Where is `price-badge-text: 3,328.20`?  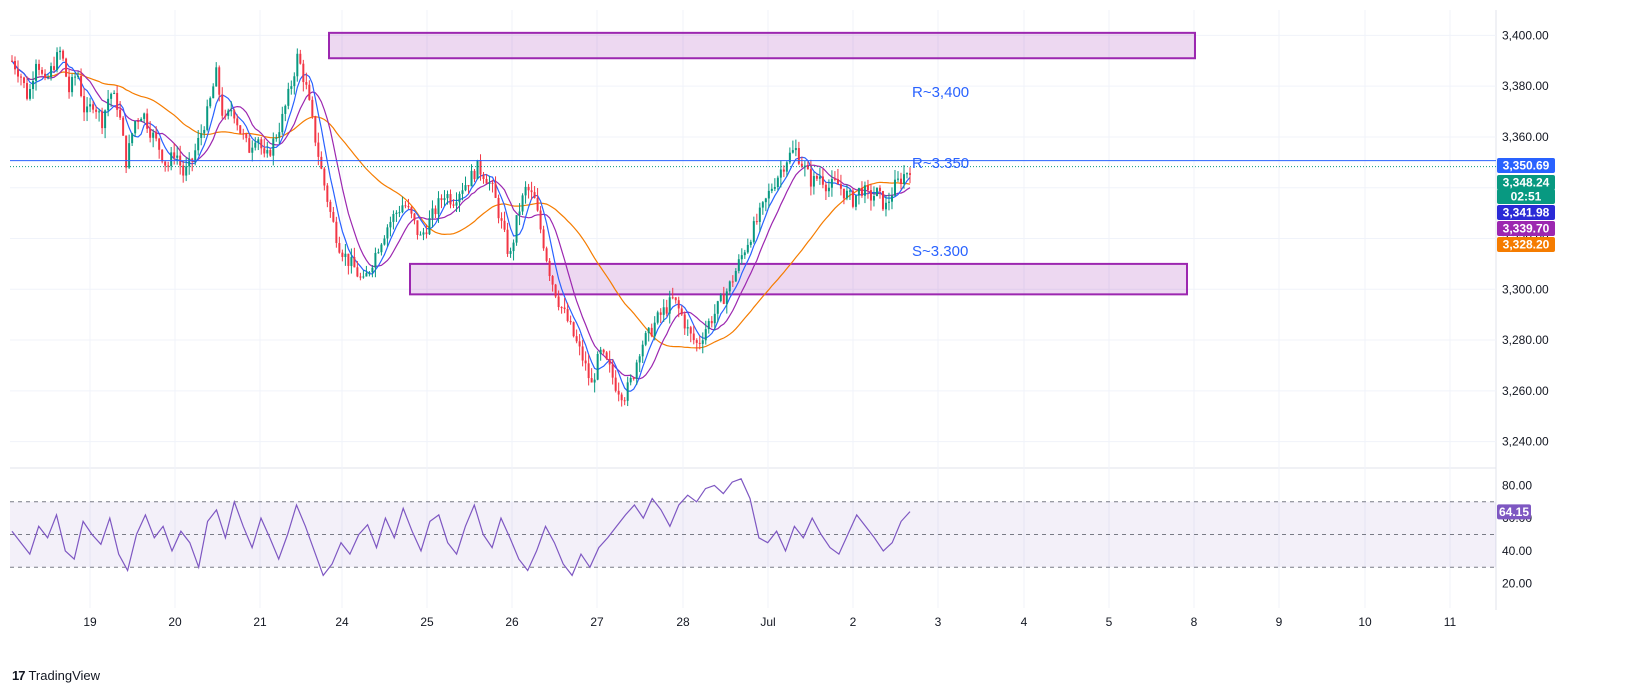
price-badge-text: 3,328.20 is located at coordinates (1526, 245).